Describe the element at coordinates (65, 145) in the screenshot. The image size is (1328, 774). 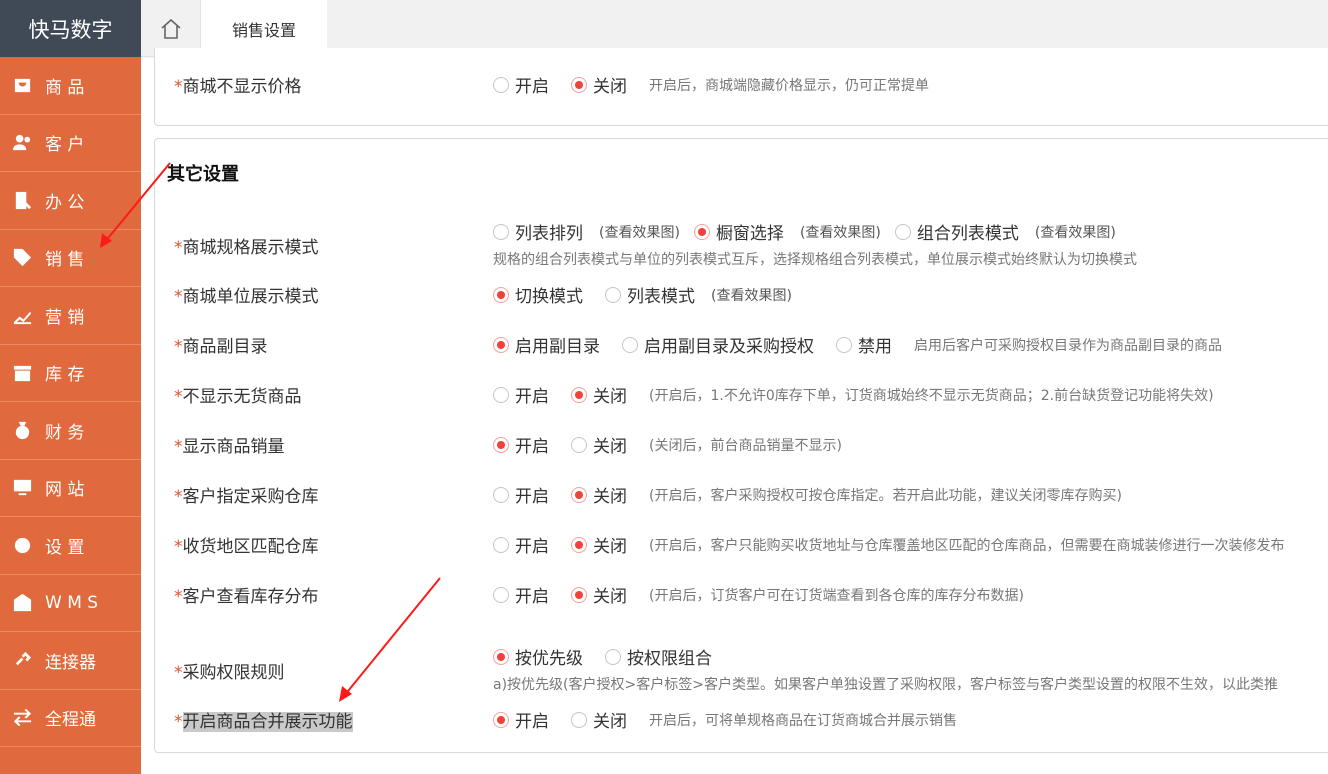
I see `sidebar-item-label: 客 户` at that location.